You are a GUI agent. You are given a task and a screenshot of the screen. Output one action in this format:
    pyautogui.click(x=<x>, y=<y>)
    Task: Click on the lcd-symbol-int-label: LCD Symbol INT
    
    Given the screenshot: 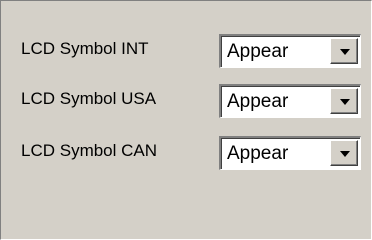 What is the action you would take?
    pyautogui.click(x=85, y=48)
    